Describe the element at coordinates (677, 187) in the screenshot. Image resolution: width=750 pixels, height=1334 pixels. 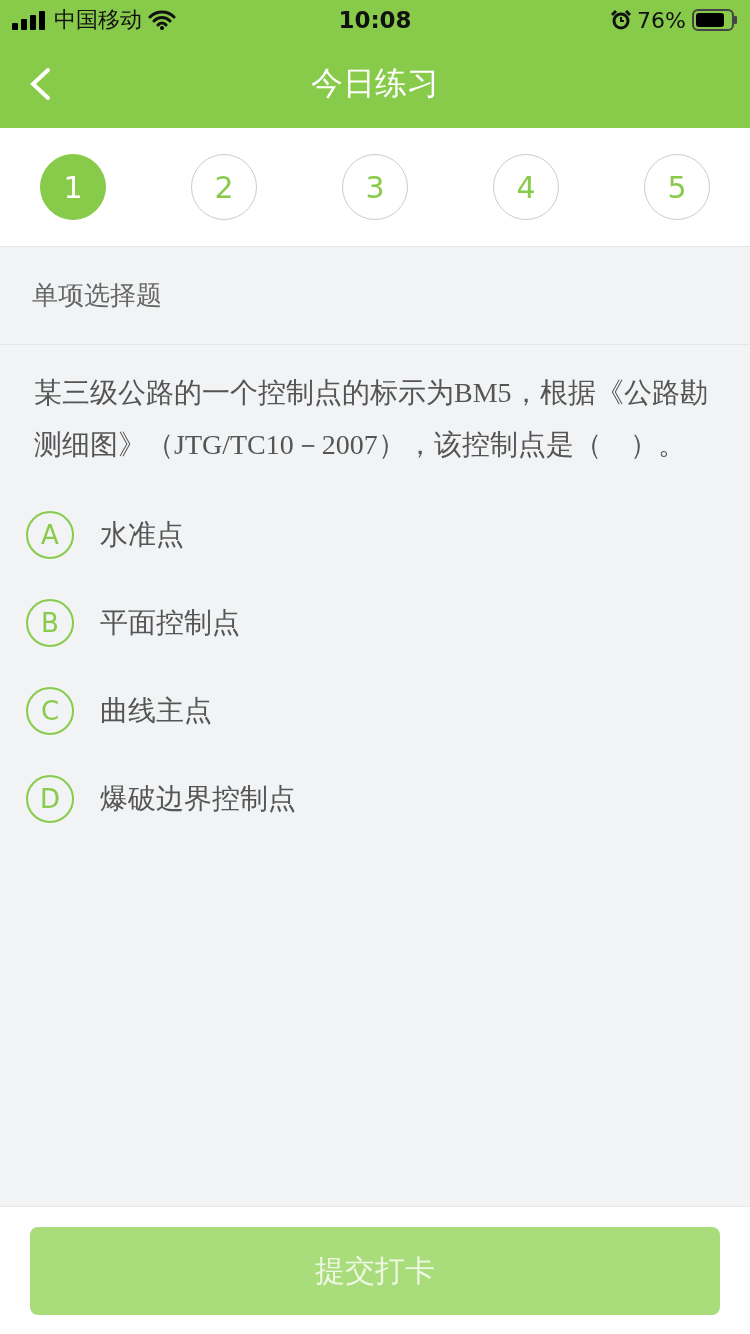
I see `question-number-tab: 5` at that location.